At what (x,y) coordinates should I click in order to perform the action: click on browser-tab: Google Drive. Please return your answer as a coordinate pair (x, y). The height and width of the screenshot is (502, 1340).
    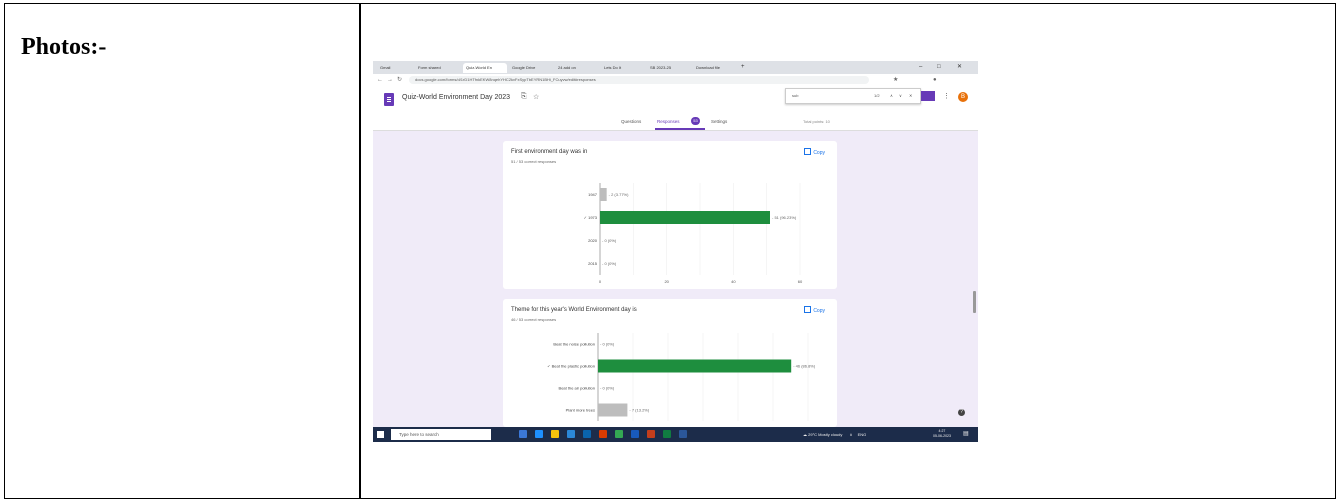
    Looking at the image, I should click on (531, 68).